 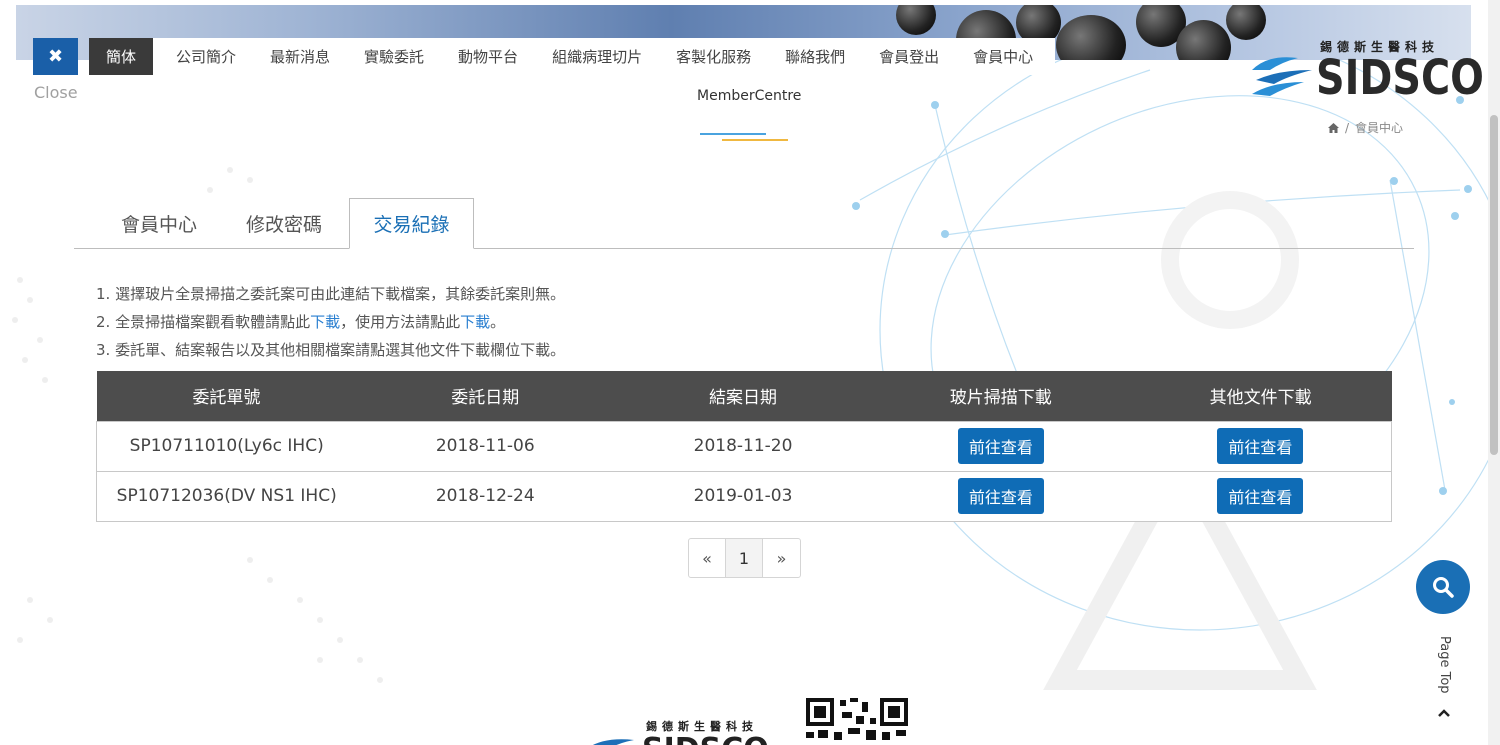 I want to click on title-underline-blue, so click(x=733, y=134).